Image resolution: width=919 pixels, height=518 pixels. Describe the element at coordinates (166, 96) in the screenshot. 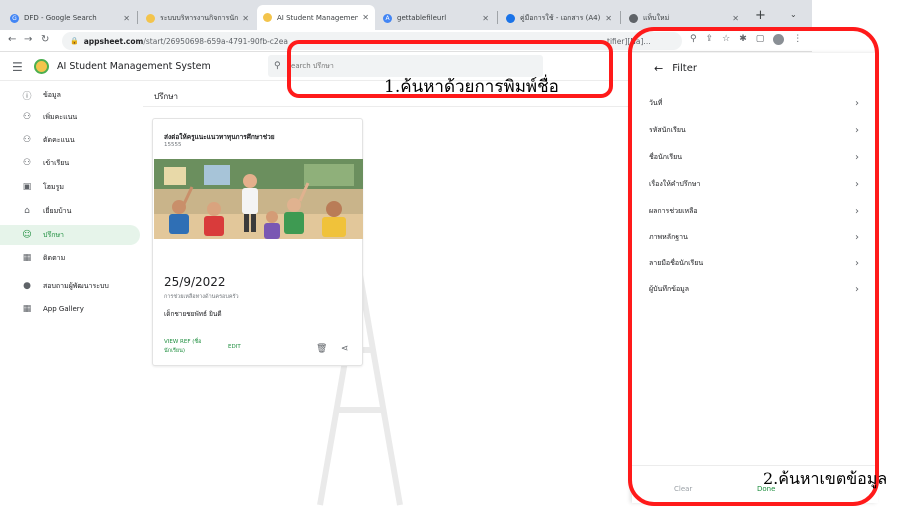

I see `view-title: ปรึกษา` at that location.